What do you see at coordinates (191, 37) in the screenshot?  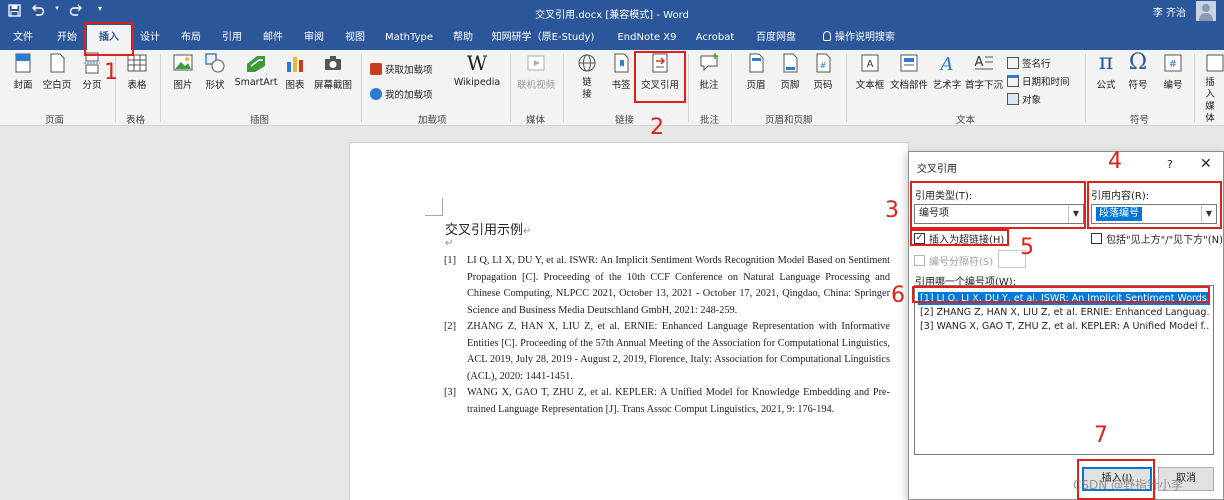 I see `tab-layout: 布局` at bounding box center [191, 37].